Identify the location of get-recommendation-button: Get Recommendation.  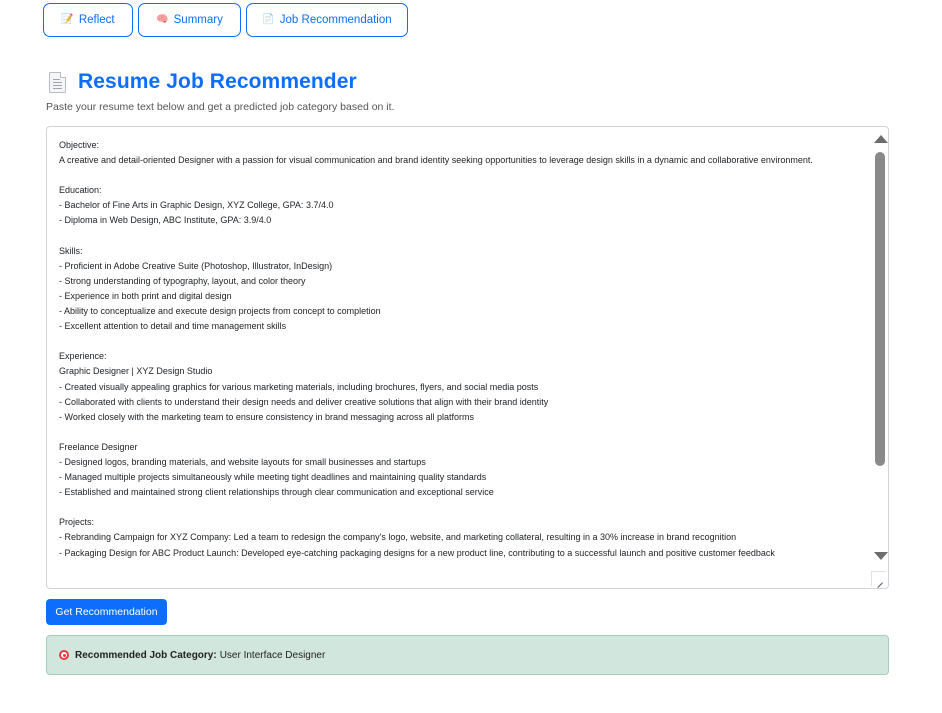
(106, 612).